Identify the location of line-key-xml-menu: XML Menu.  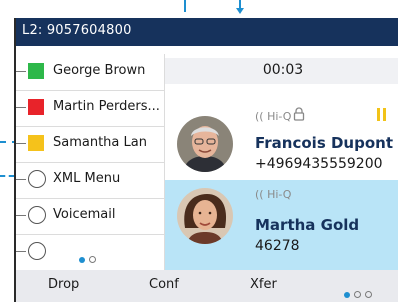
(90, 180).